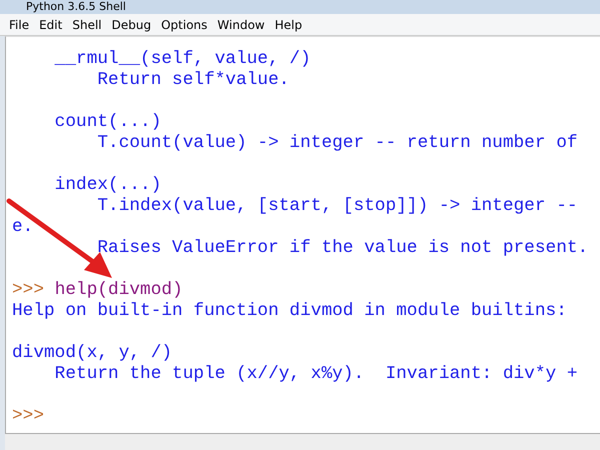 This screenshot has height=450, width=600. What do you see at coordinates (300, 7) in the screenshot?
I see `window-title: Python 3.6.5 Shell` at bounding box center [300, 7].